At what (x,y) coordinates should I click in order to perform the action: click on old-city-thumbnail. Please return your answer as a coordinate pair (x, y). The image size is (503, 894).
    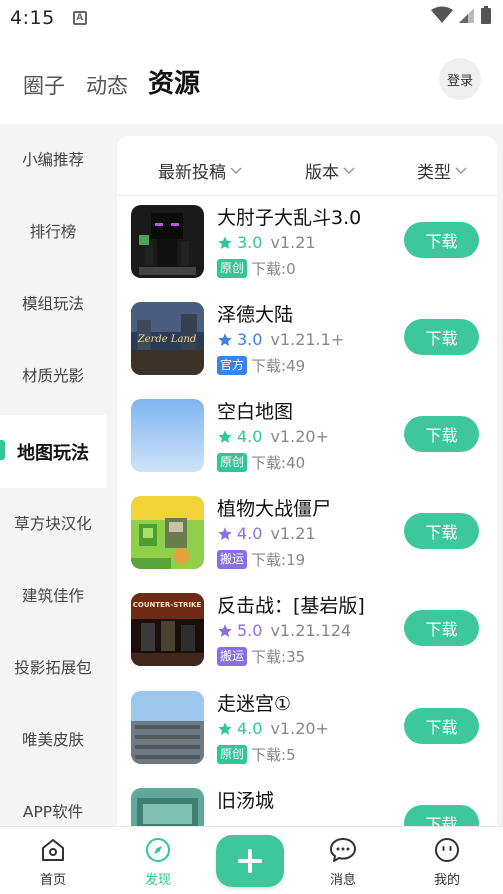
    Looking at the image, I should click on (167, 807).